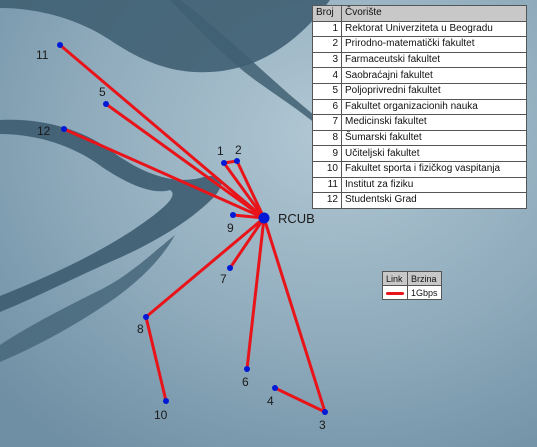 This screenshot has height=447, width=537. I want to click on table-row: 2 Prirodno-matematički fakultet, so click(419, 44).